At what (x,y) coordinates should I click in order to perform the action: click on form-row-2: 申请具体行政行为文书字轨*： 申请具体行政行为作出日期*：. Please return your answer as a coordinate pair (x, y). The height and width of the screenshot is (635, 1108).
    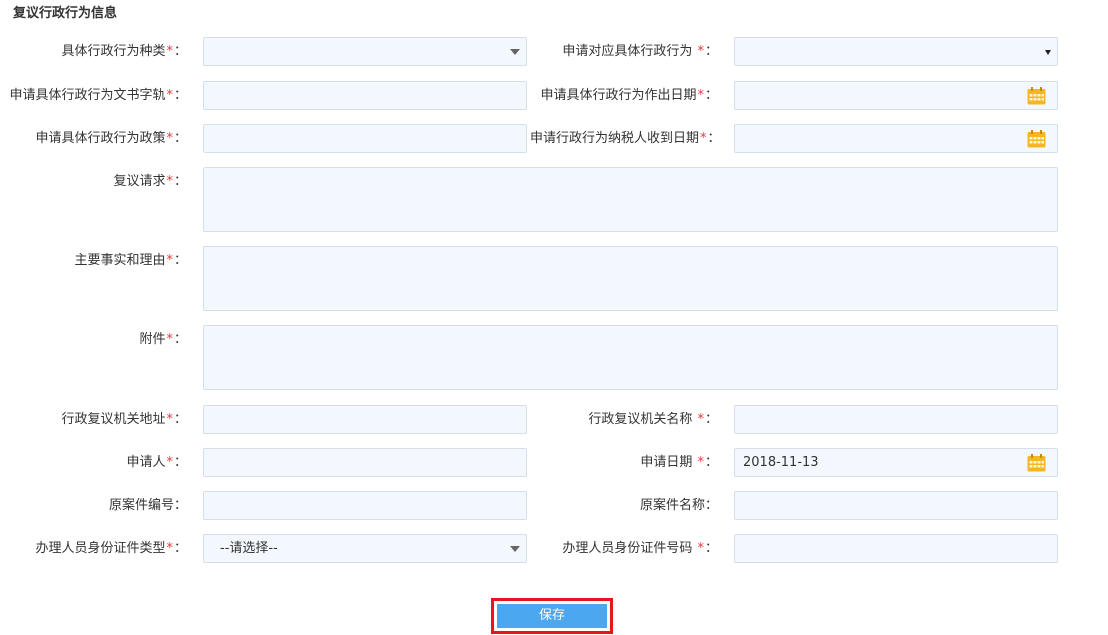
    Looking at the image, I should click on (554, 95).